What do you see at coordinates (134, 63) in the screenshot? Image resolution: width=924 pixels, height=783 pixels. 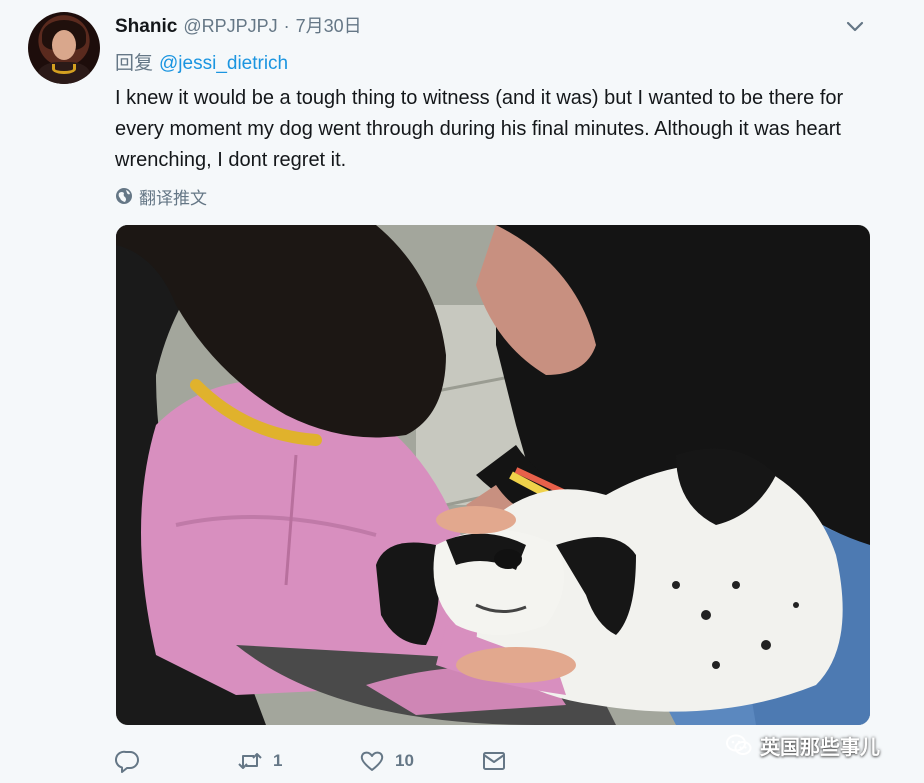 I see `reply-prefix: 回复` at bounding box center [134, 63].